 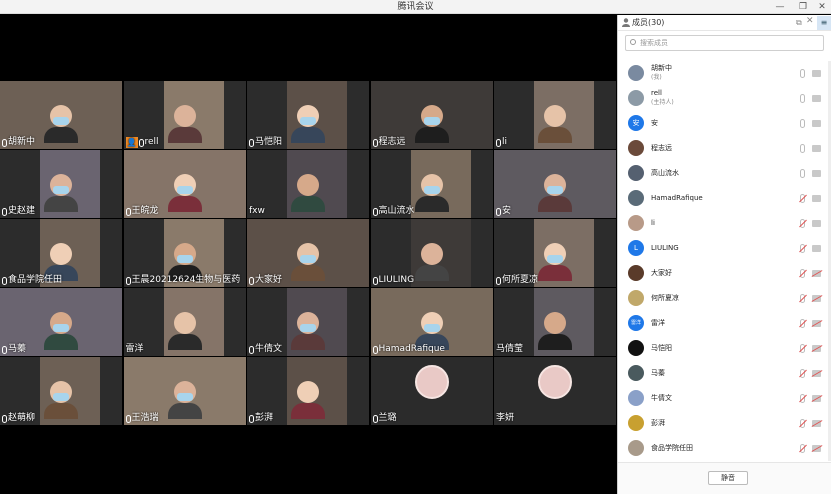 What do you see at coordinates (184, 253) in the screenshot?
I see `video-tile: 王晨20212624生物与医药` at bounding box center [184, 253].